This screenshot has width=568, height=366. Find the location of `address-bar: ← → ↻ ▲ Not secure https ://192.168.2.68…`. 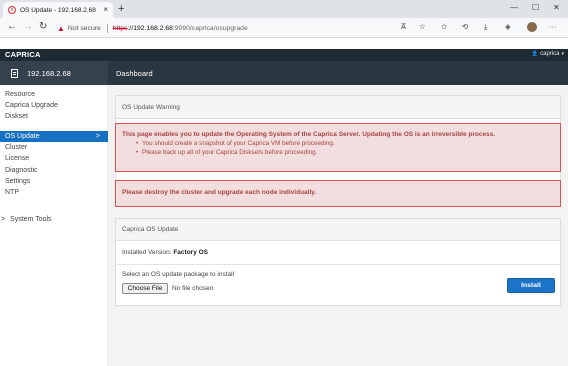

address-bar: ← → ↻ ▲ Not secure https ://192.168.2.68… is located at coordinates (284, 28).